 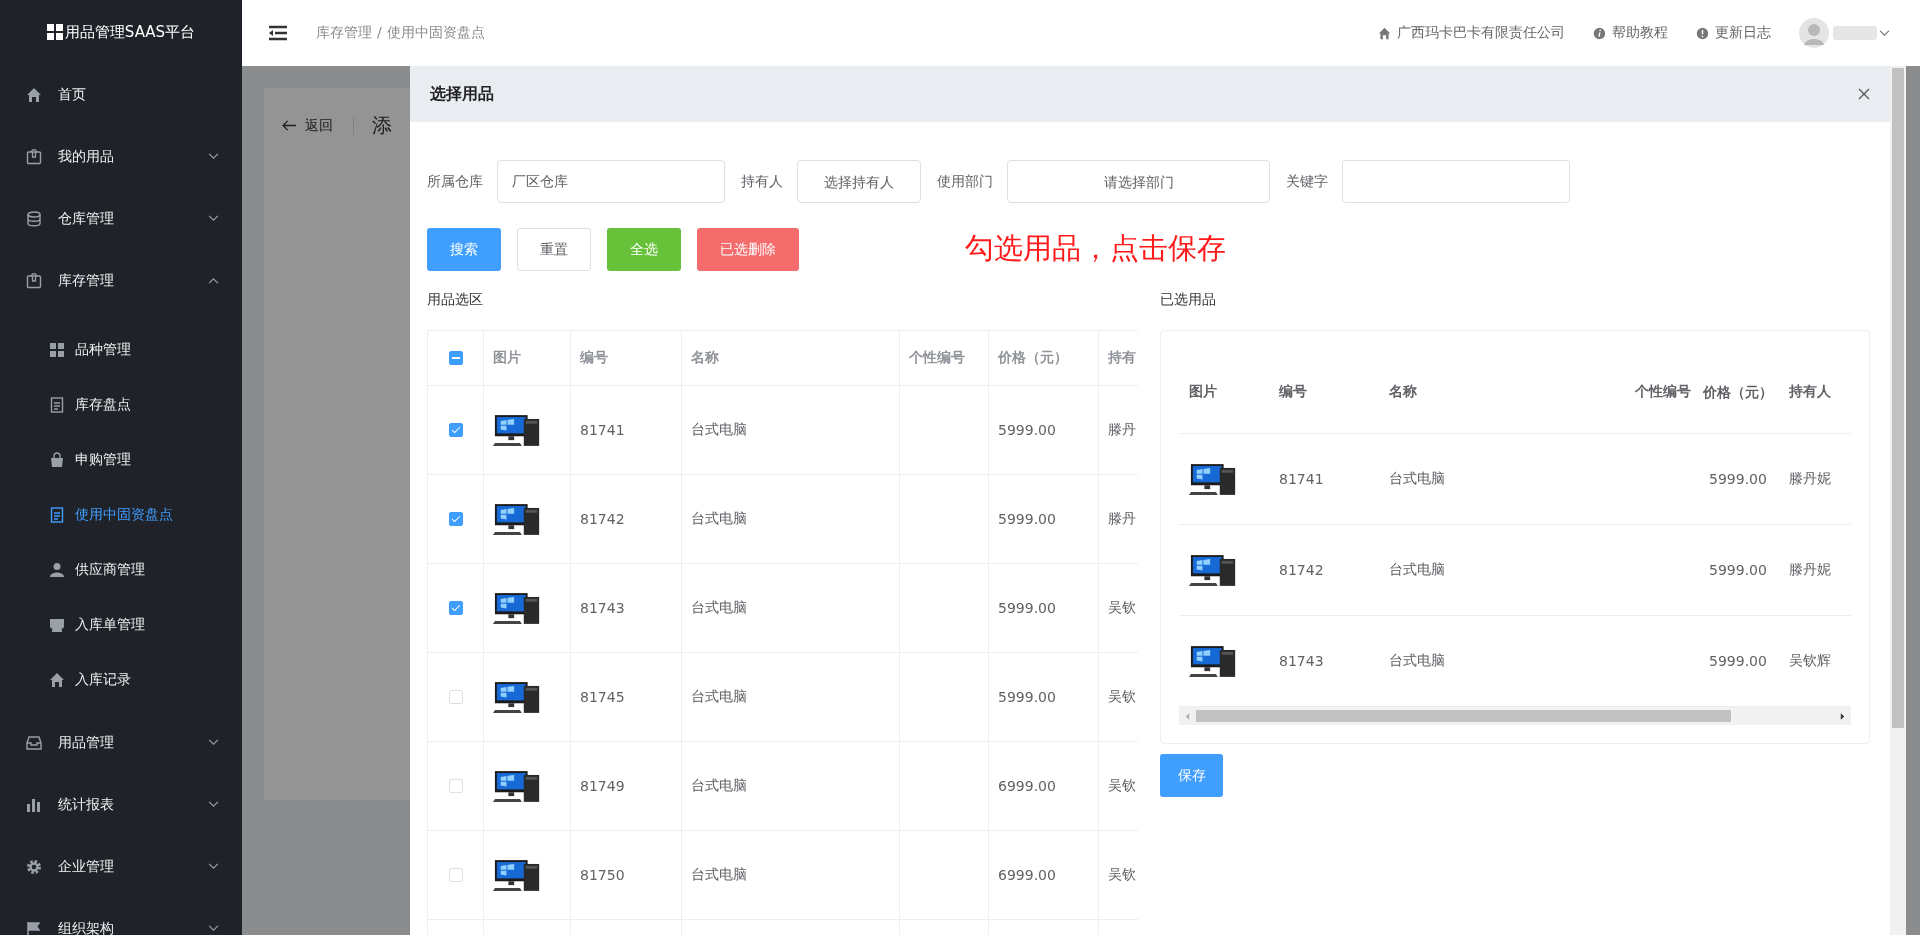 What do you see at coordinates (344, 33) in the screenshot?
I see `breadcrumb-link: 库存管理` at bounding box center [344, 33].